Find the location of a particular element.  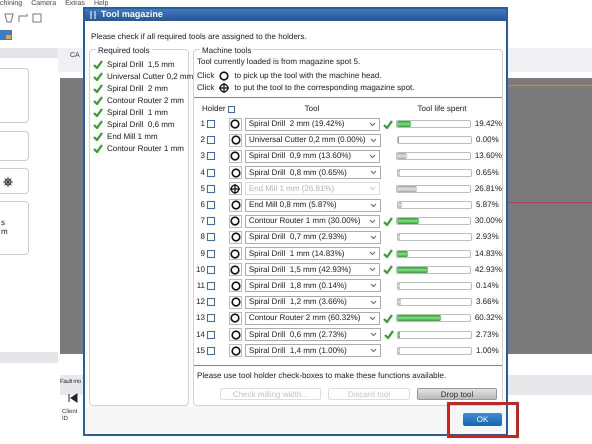

tool-label: Universal Cutter 0,2 mm is located at coordinates (150, 76).